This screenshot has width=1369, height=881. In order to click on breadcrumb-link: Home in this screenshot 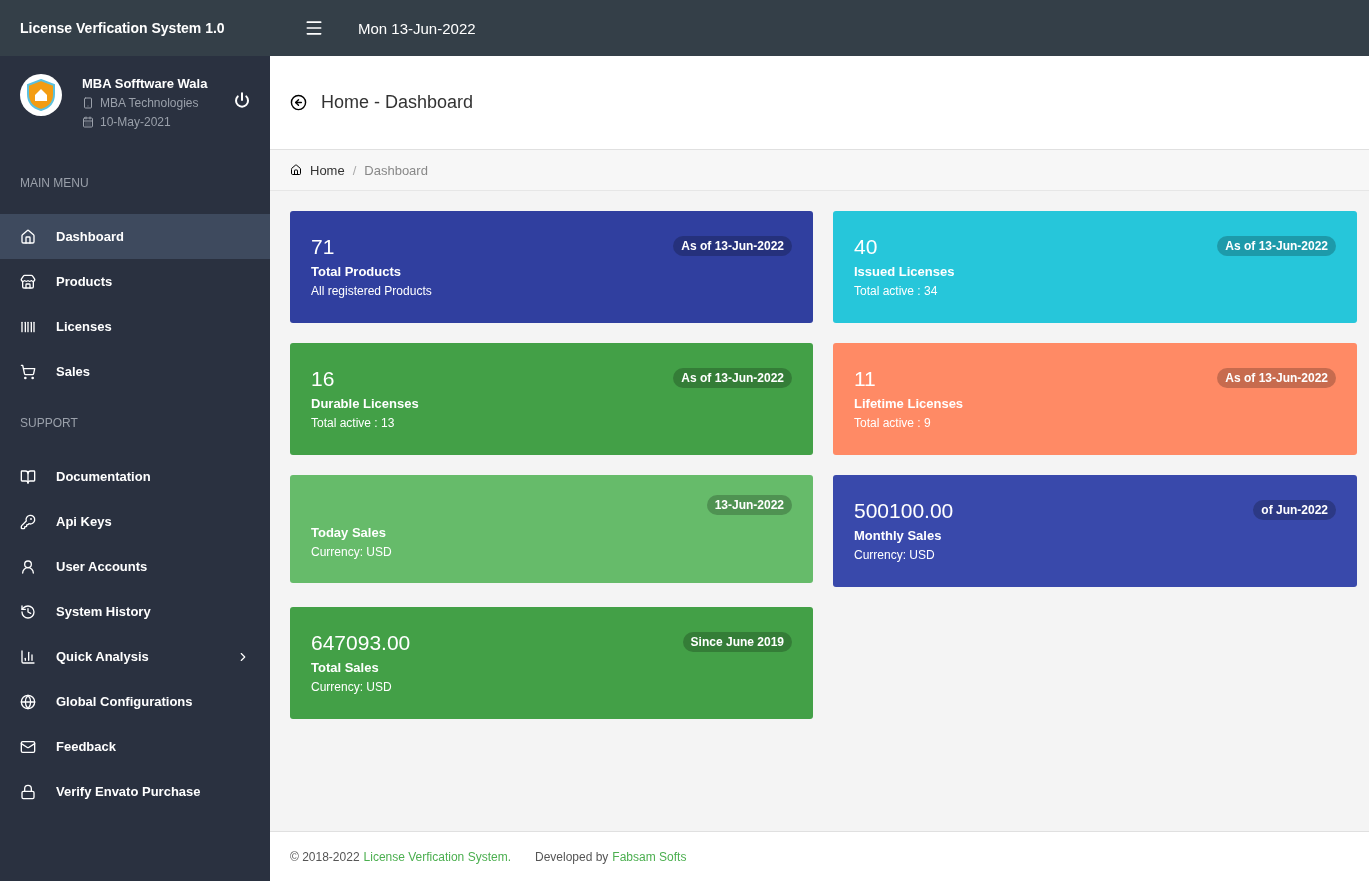, I will do `click(327, 170)`.